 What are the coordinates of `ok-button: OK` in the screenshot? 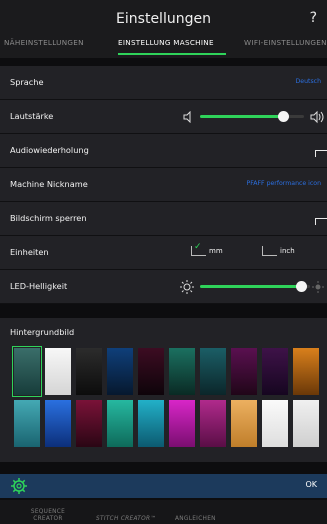 It's located at (311, 484).